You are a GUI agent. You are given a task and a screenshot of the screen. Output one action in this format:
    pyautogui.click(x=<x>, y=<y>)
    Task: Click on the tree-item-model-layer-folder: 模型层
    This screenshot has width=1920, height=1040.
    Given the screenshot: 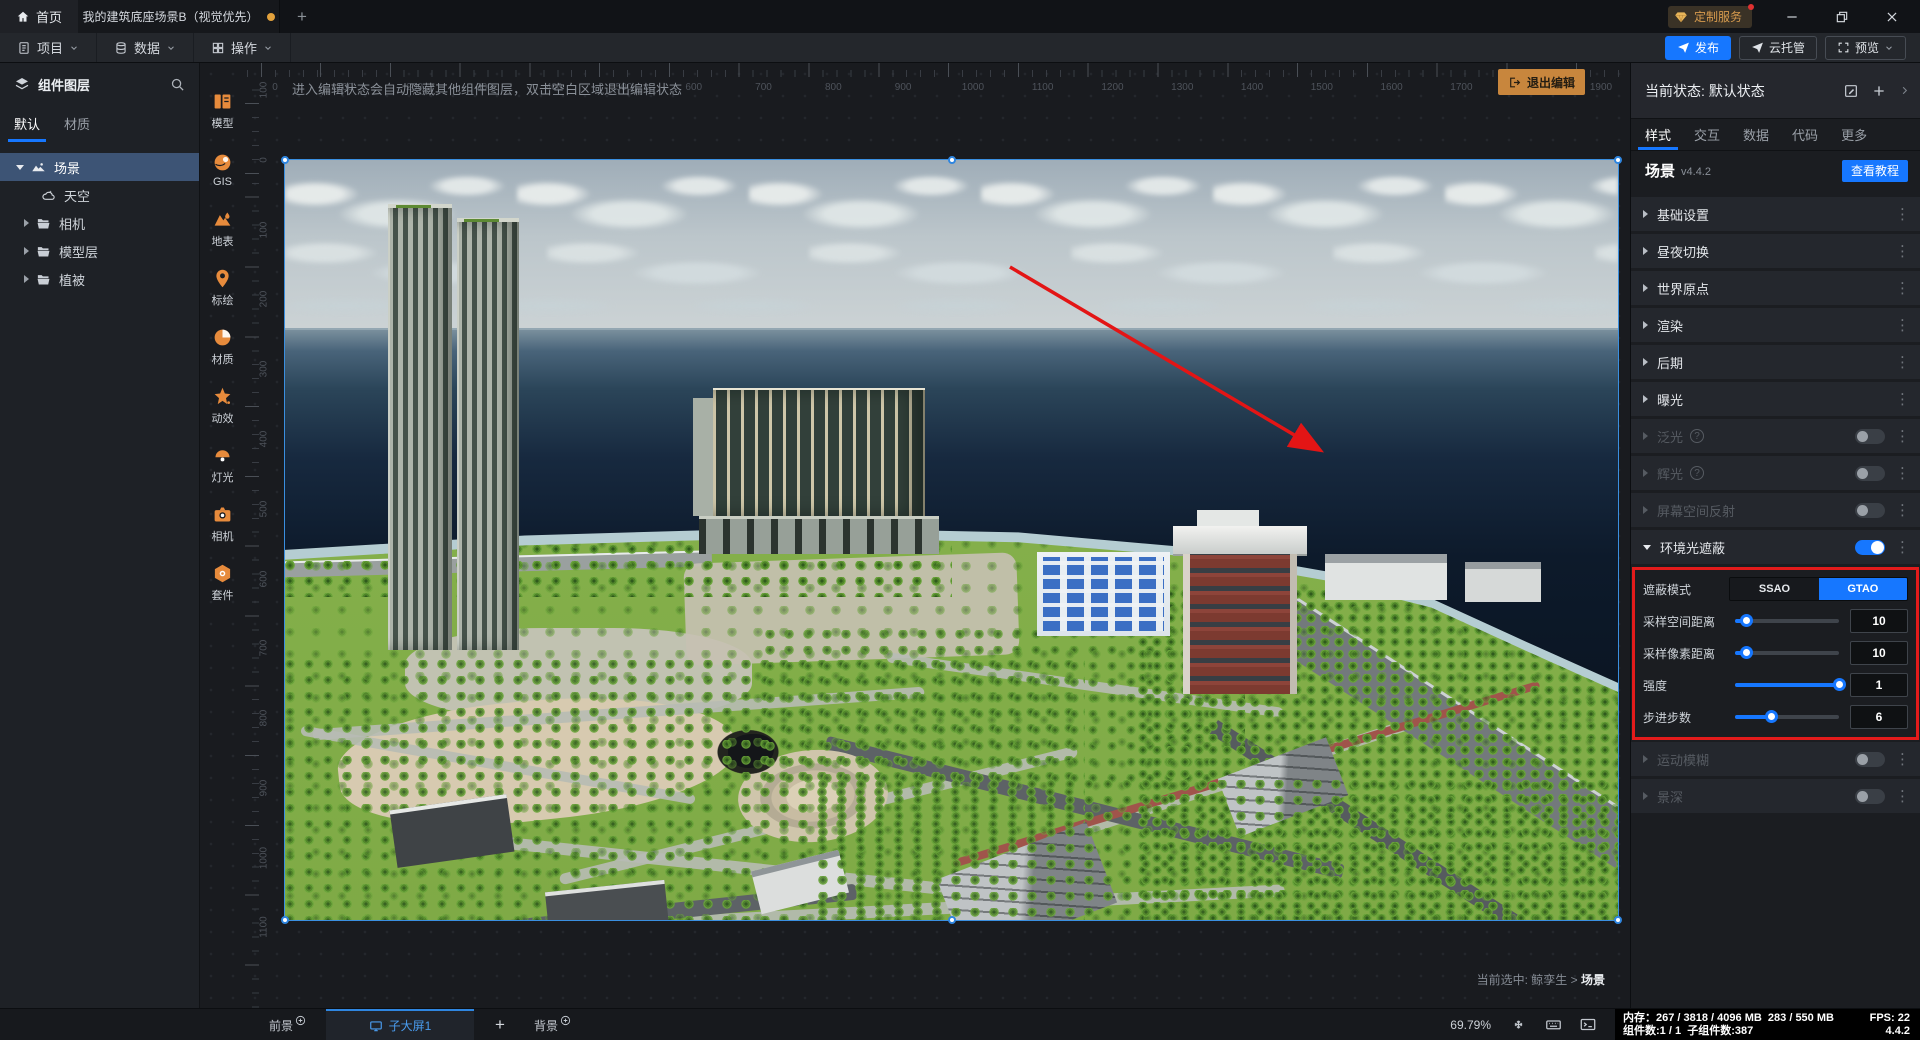 What is the action you would take?
    pyautogui.click(x=99, y=251)
    